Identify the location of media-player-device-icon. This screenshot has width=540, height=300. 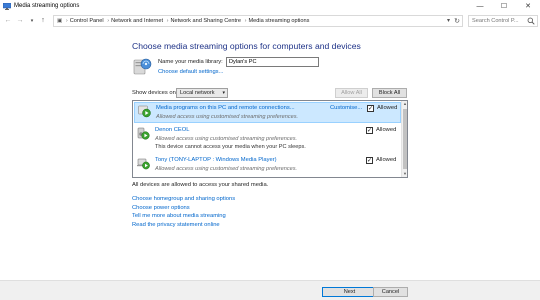
(144, 111).